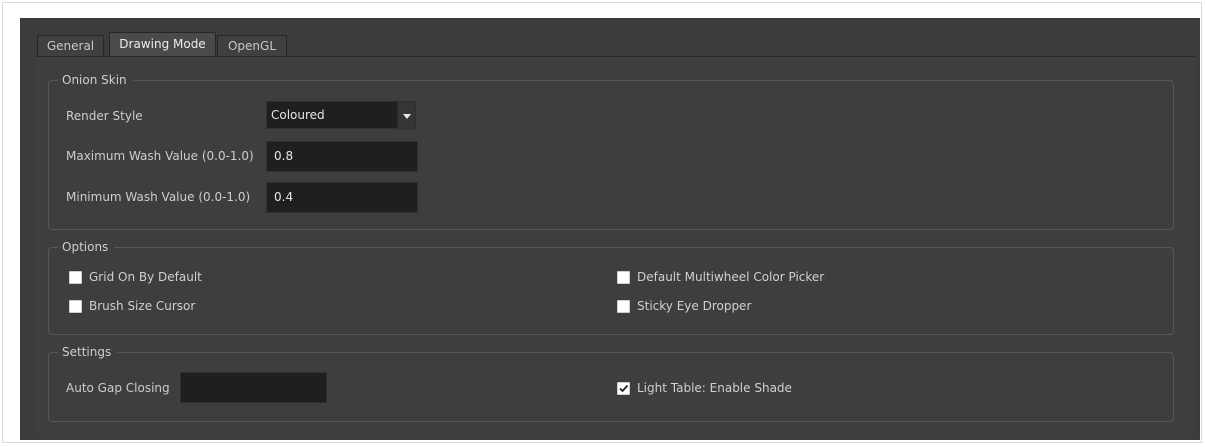  What do you see at coordinates (75, 277) in the screenshot?
I see `grid-on-checkbox` at bounding box center [75, 277].